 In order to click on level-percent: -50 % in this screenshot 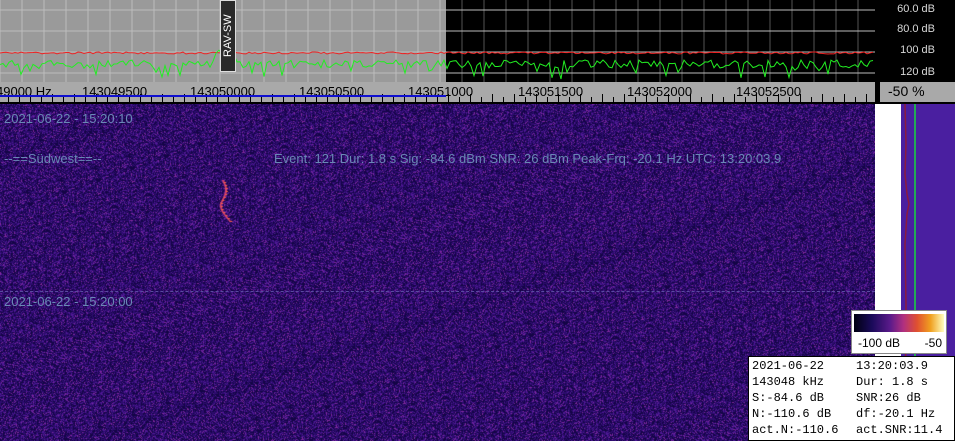, I will do `click(906, 91)`.